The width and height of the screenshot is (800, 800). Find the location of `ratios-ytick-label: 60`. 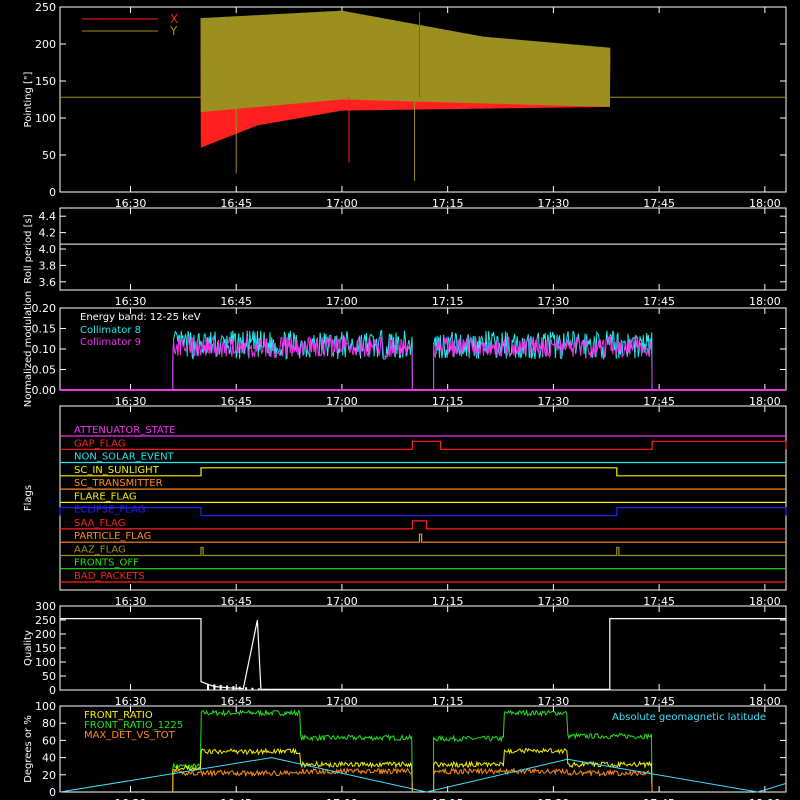

ratios-ytick-label: 60 is located at coordinates (49, 740).